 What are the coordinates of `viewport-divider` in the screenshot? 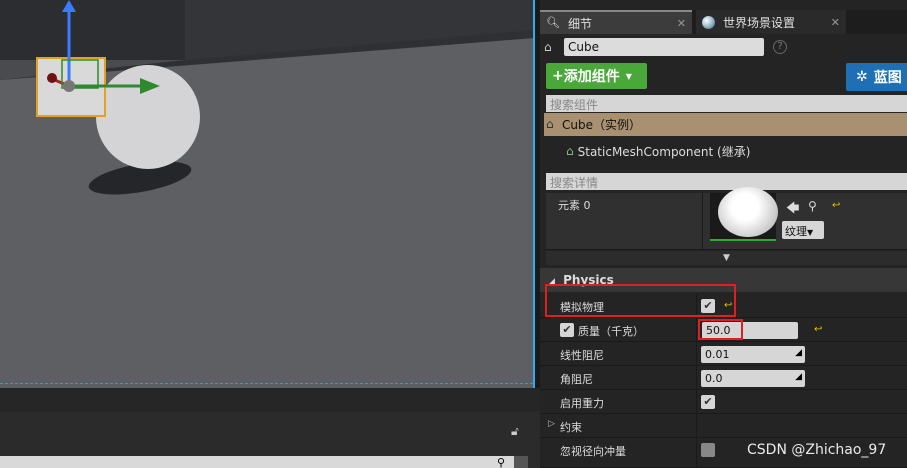 It's located at (270, 400).